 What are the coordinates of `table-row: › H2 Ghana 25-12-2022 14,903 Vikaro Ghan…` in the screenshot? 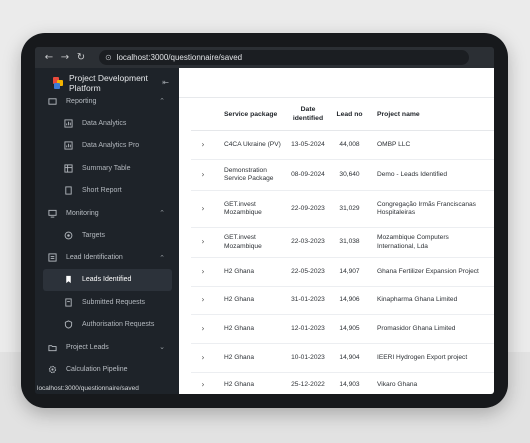 It's located at (342, 383).